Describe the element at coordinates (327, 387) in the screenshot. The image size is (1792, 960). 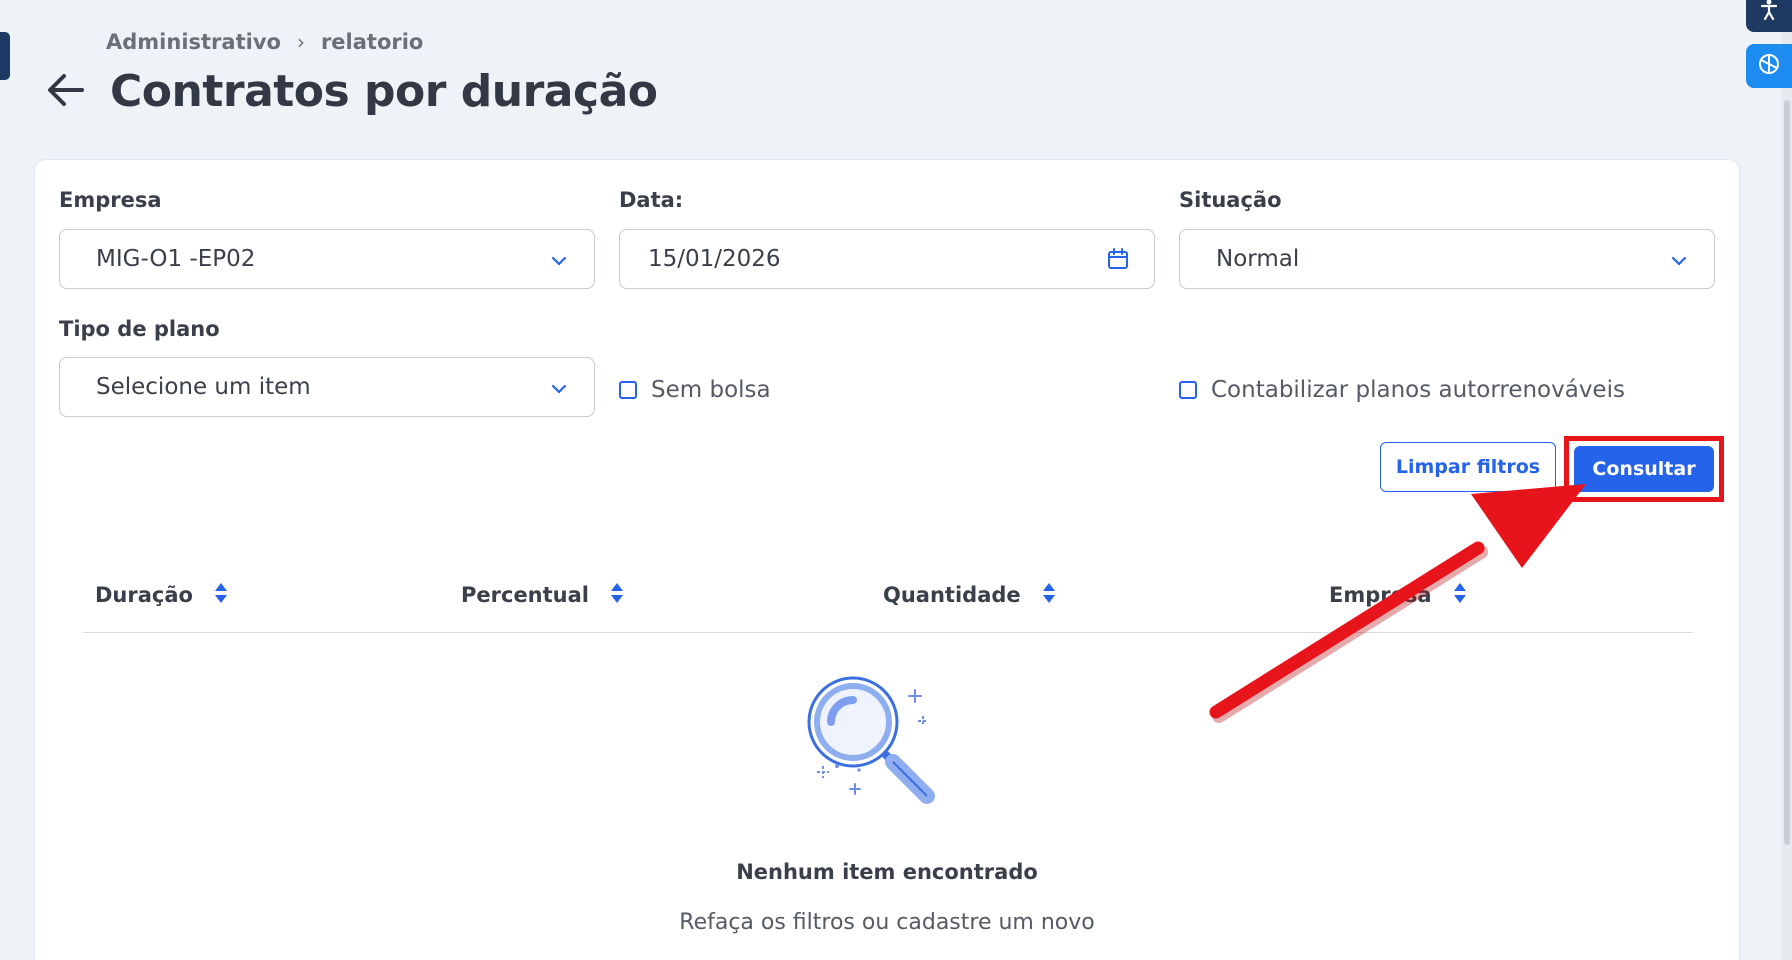
I see `tipo-plano-select: Selecione um item` at that location.